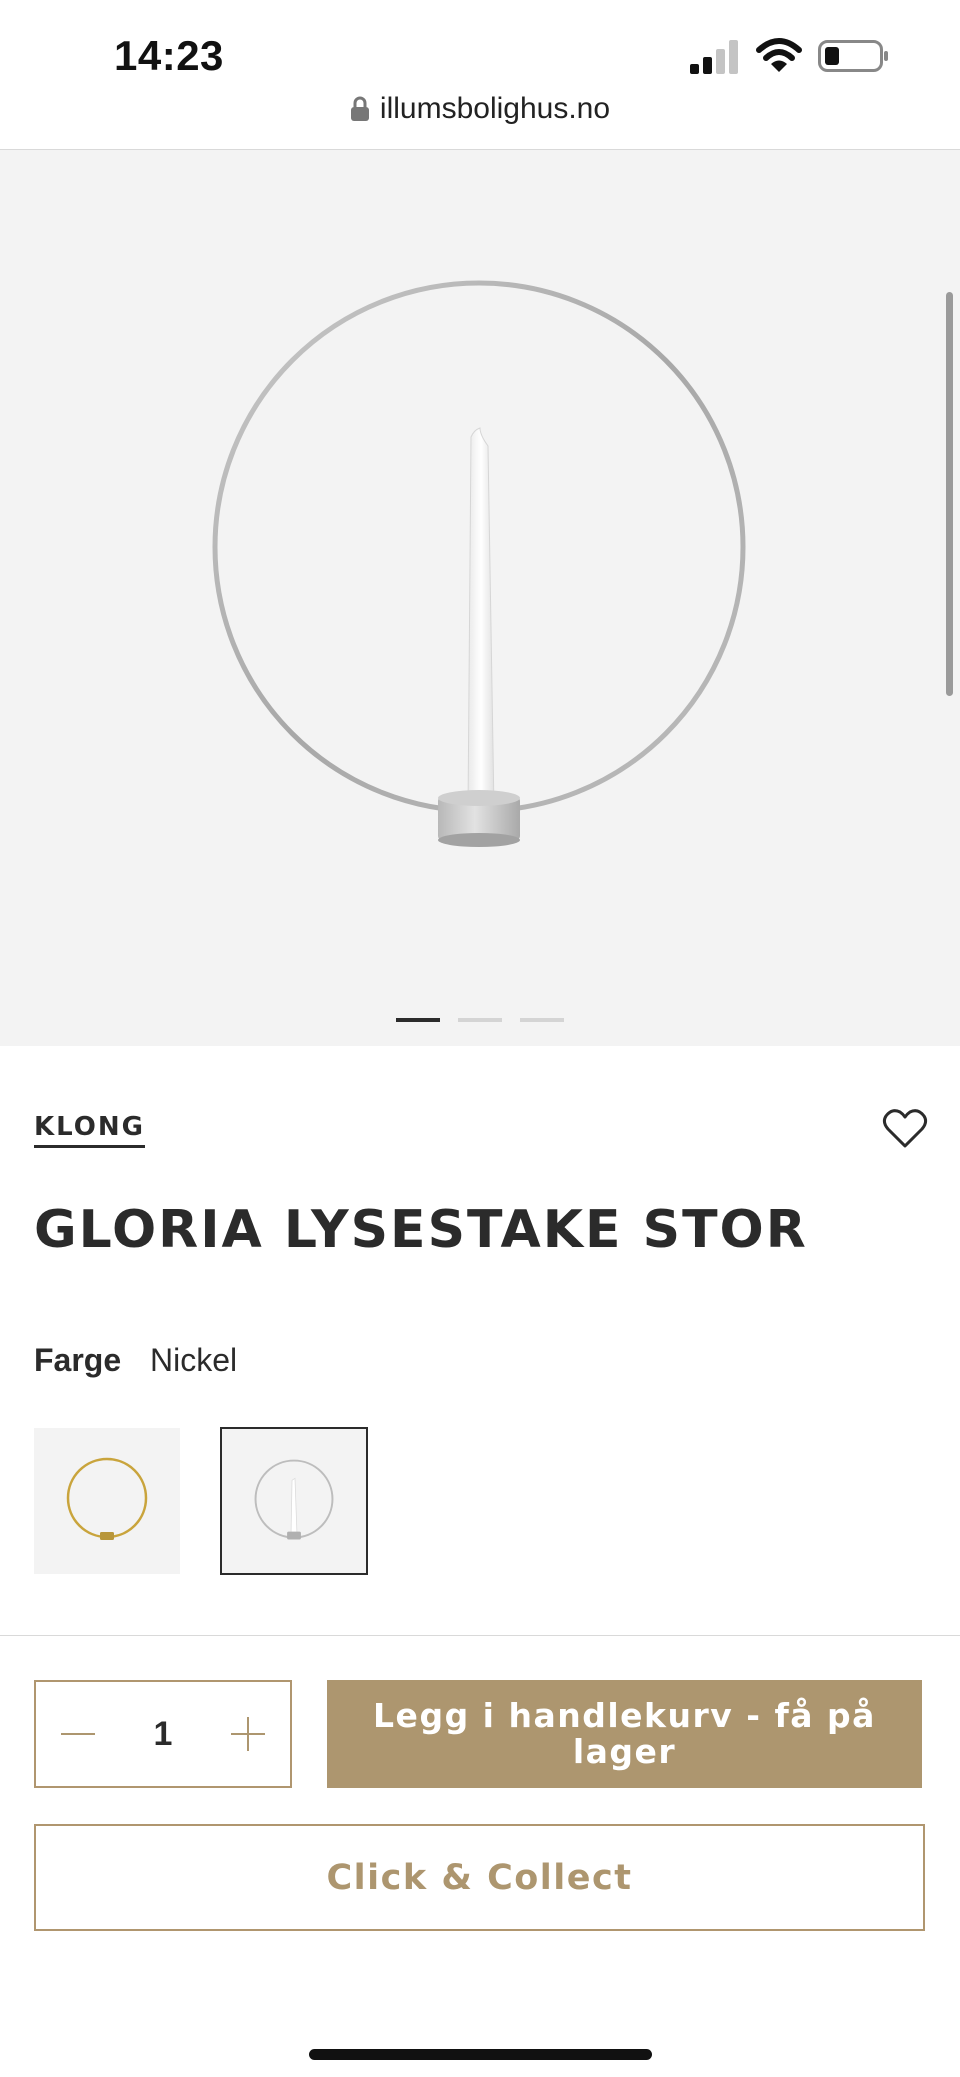 This screenshot has height=2077, width=960. I want to click on minus-icon, so click(78, 1734).